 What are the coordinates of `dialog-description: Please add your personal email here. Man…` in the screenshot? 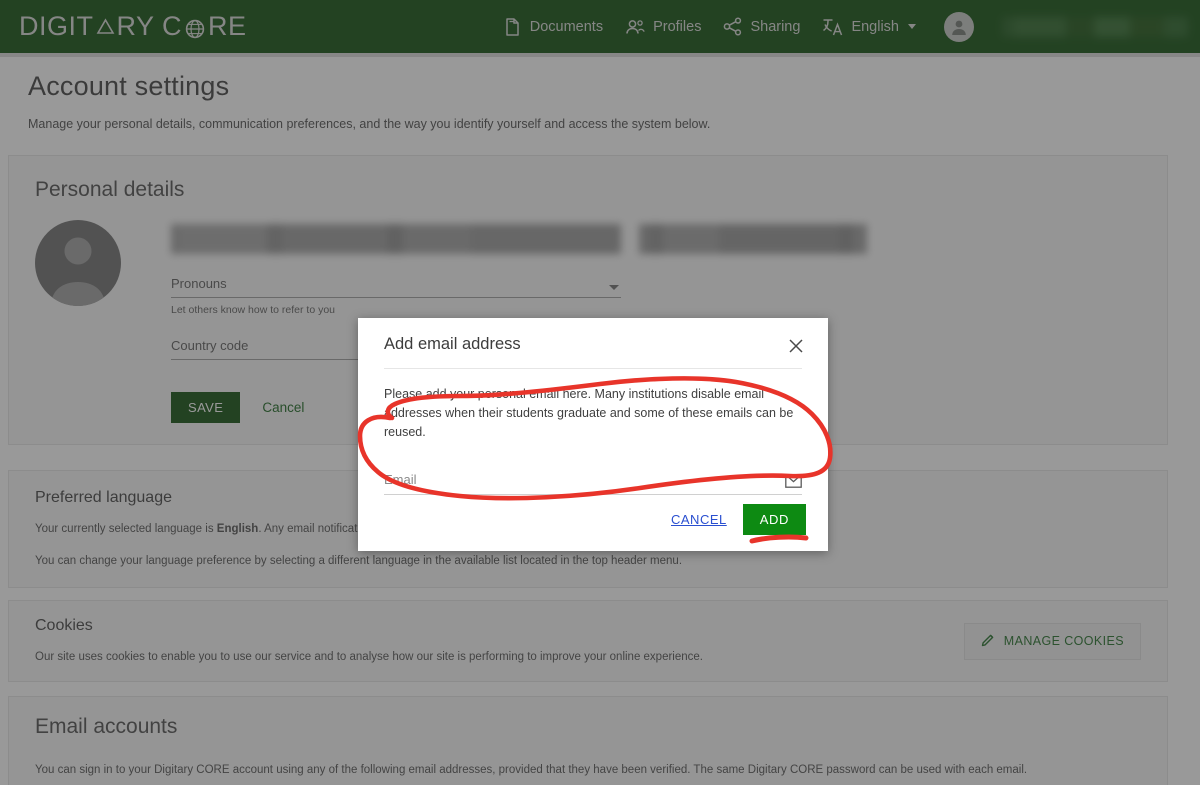 It's located at (589, 413).